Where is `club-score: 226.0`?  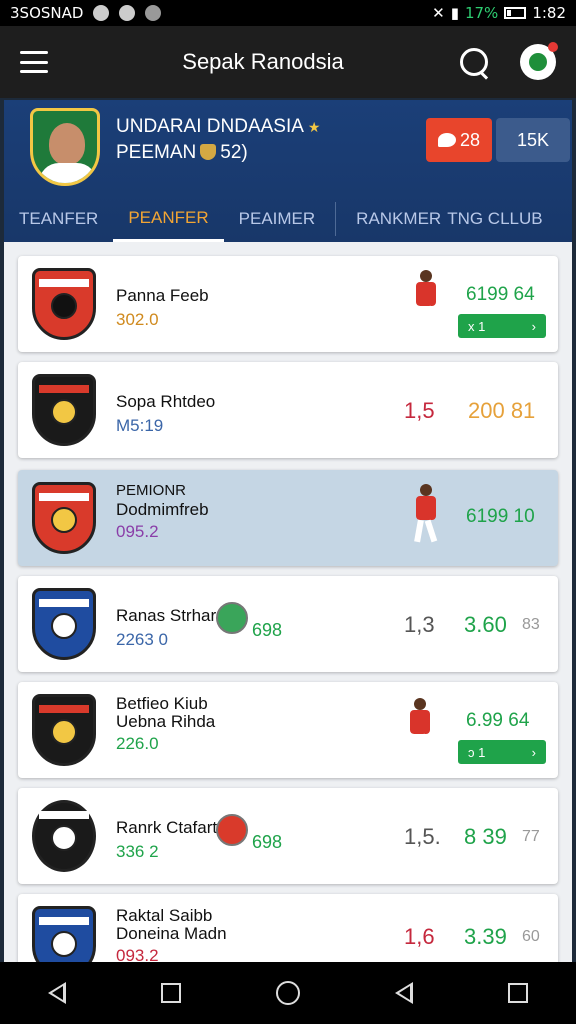 club-score: 226.0 is located at coordinates (137, 743).